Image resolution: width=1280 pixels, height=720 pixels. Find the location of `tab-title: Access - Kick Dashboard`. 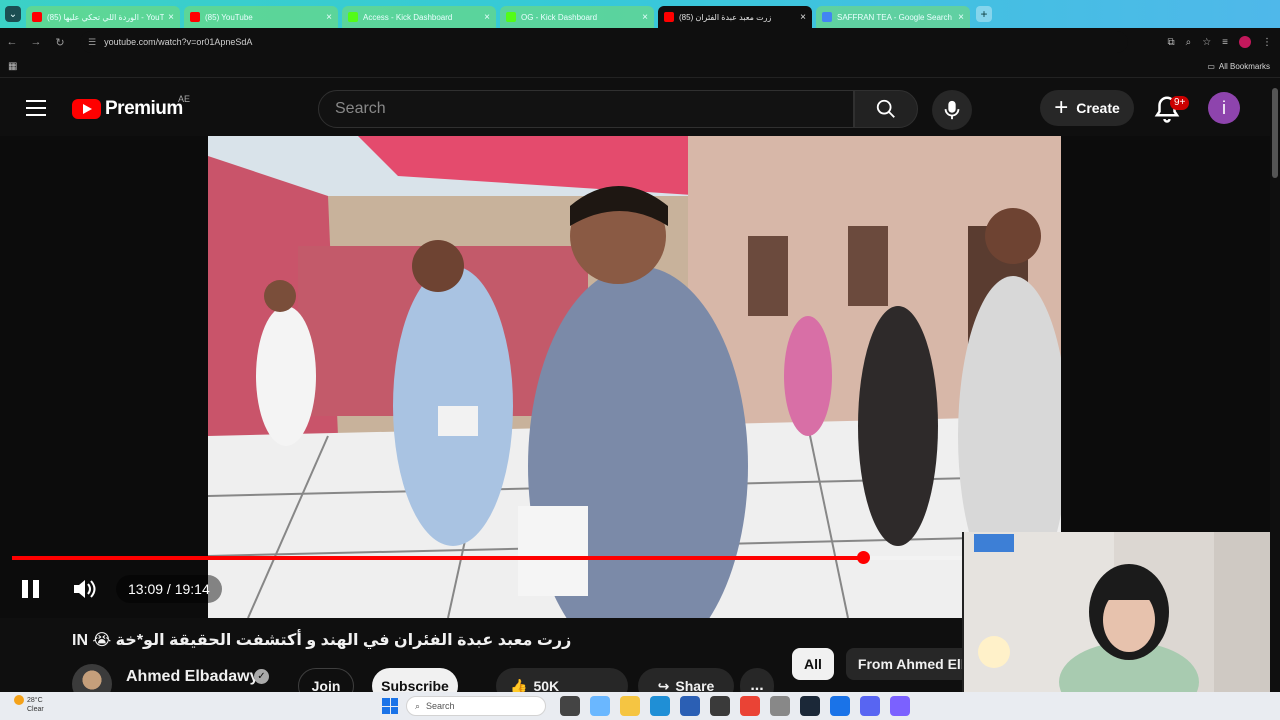

tab-title: Access - Kick Dashboard is located at coordinates (408, 17).